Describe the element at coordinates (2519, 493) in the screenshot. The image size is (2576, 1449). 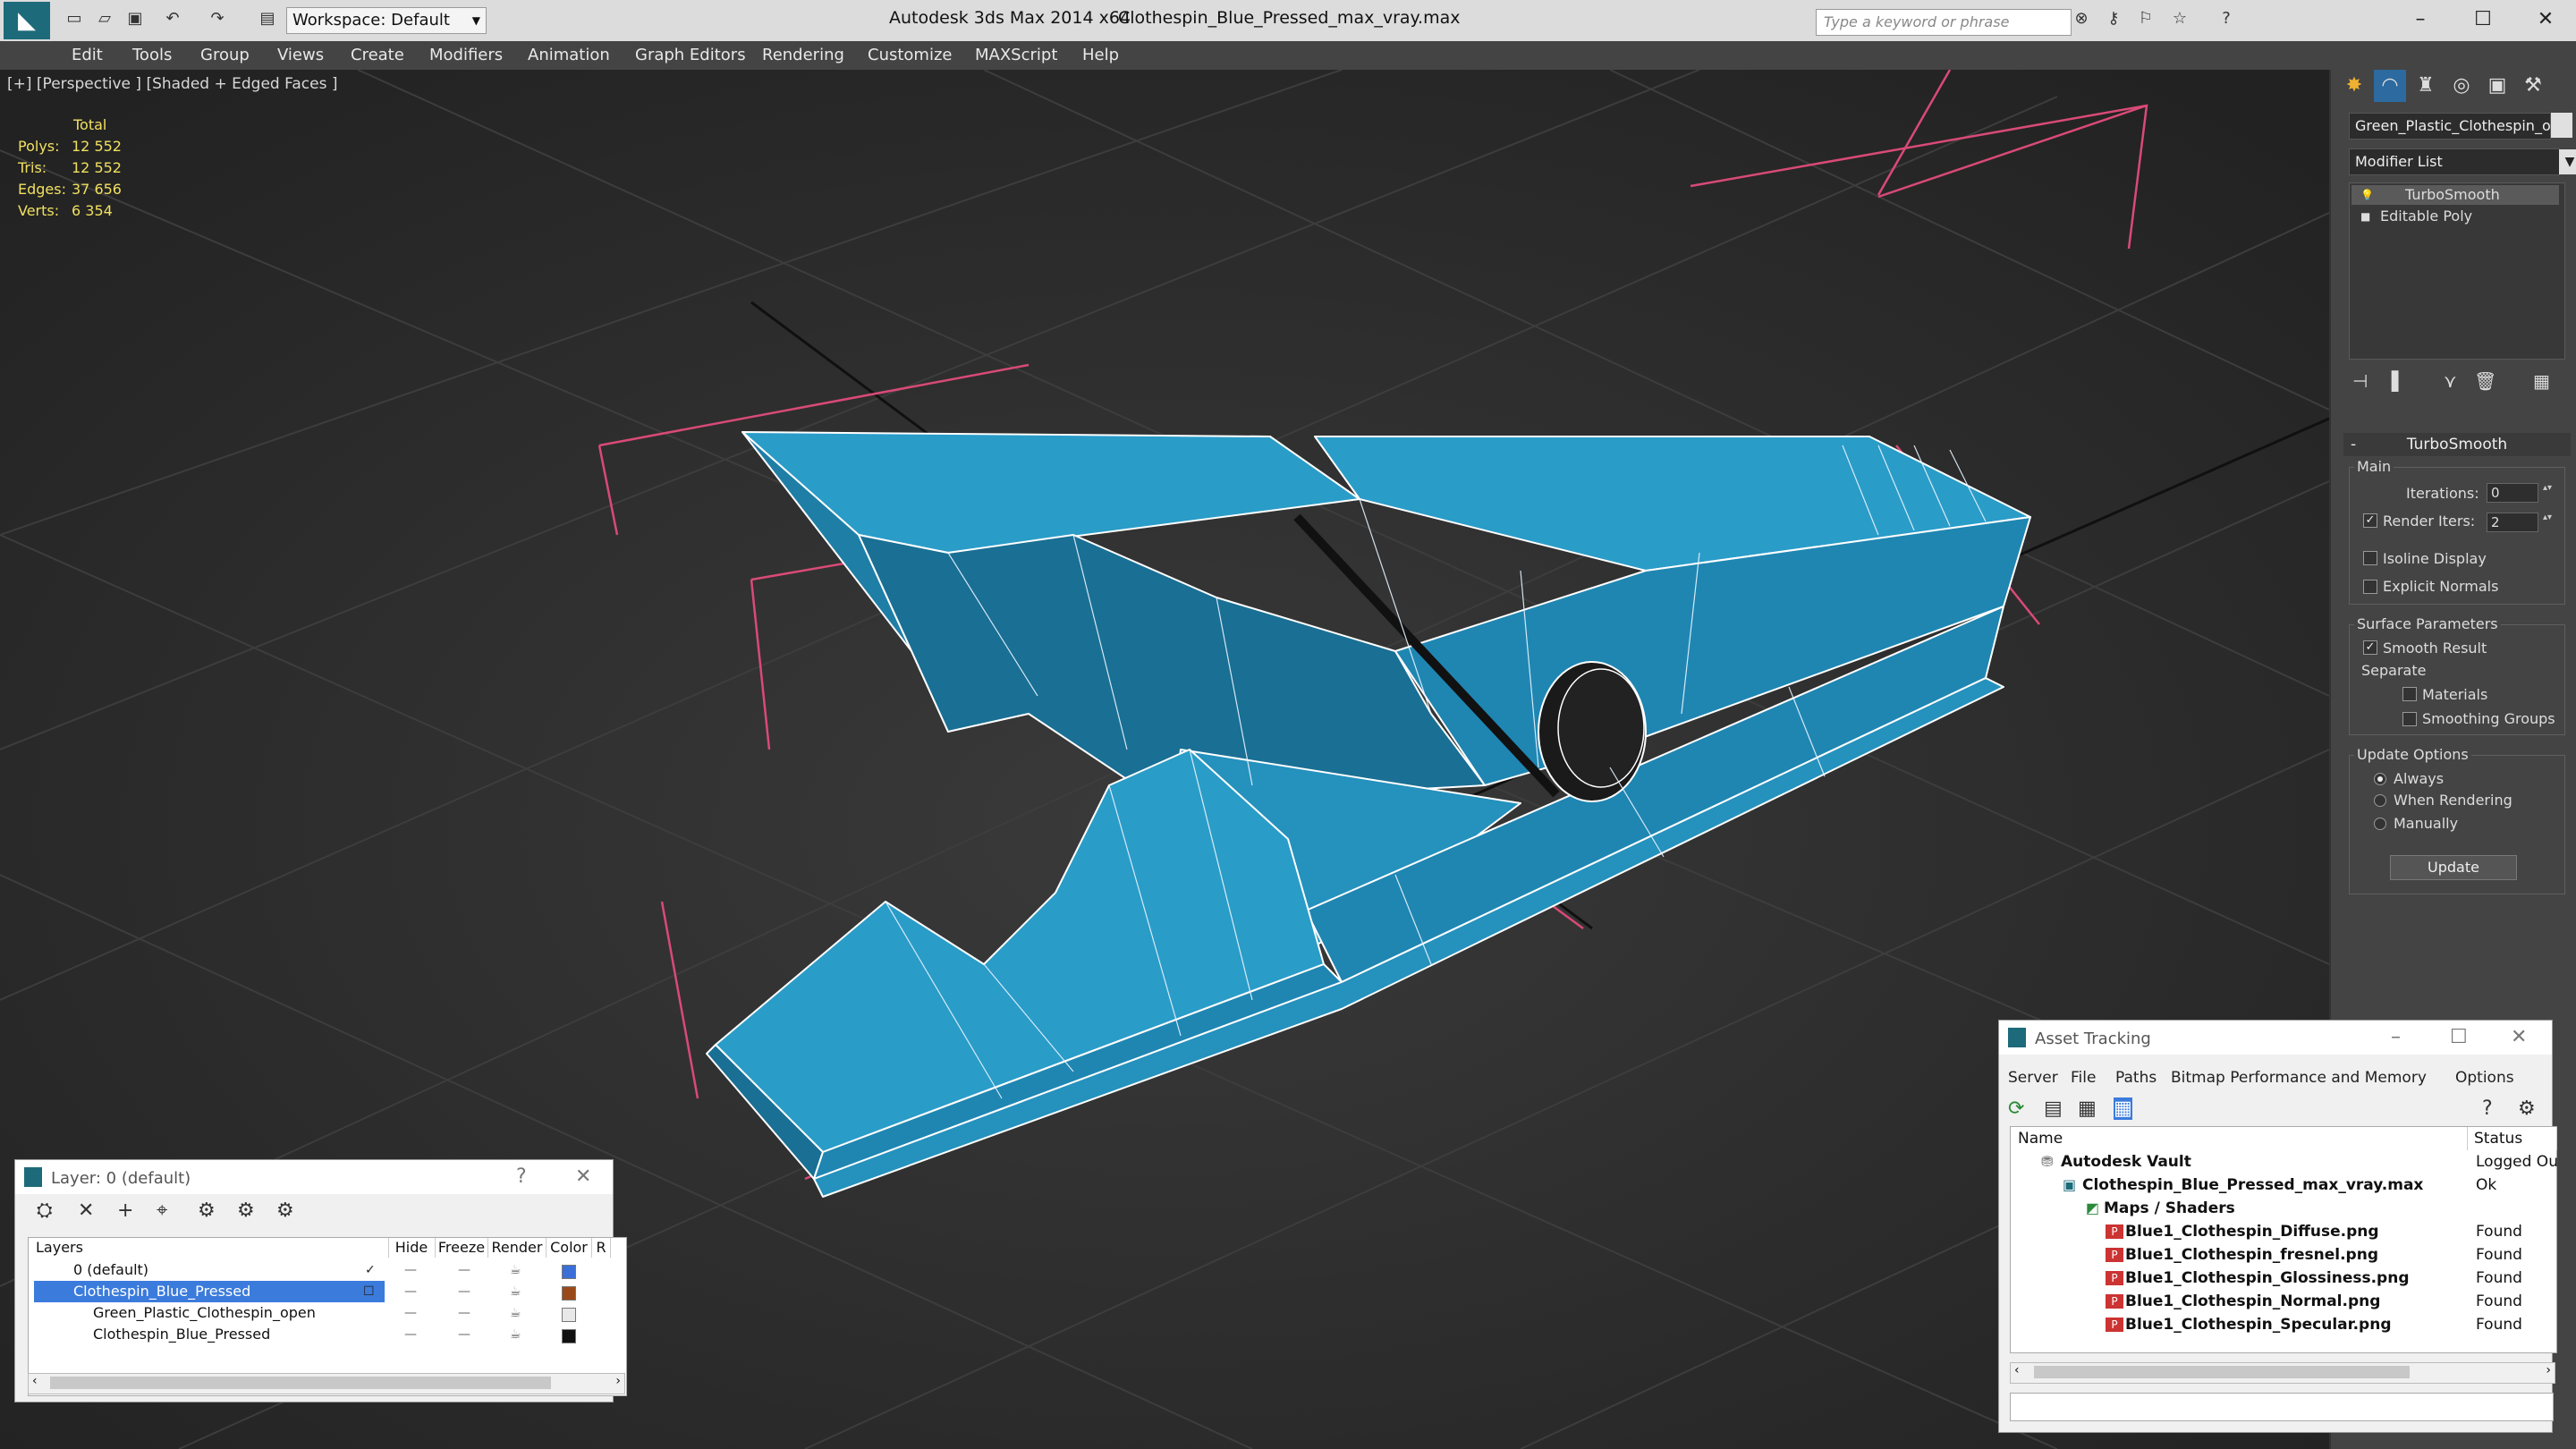
I see `iterations-spinner: 0` at that location.